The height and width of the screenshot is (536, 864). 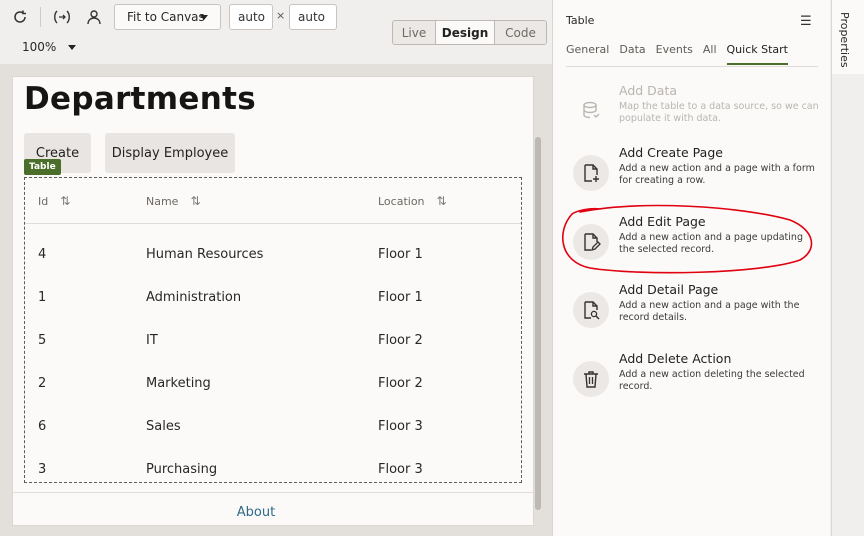 What do you see at coordinates (692, 66) in the screenshot?
I see `tabs-divider` at bounding box center [692, 66].